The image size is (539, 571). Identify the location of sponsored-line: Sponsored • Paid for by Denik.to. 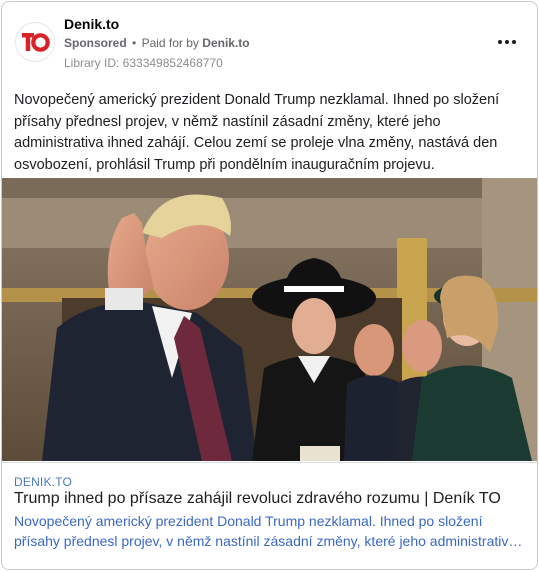
(157, 43).